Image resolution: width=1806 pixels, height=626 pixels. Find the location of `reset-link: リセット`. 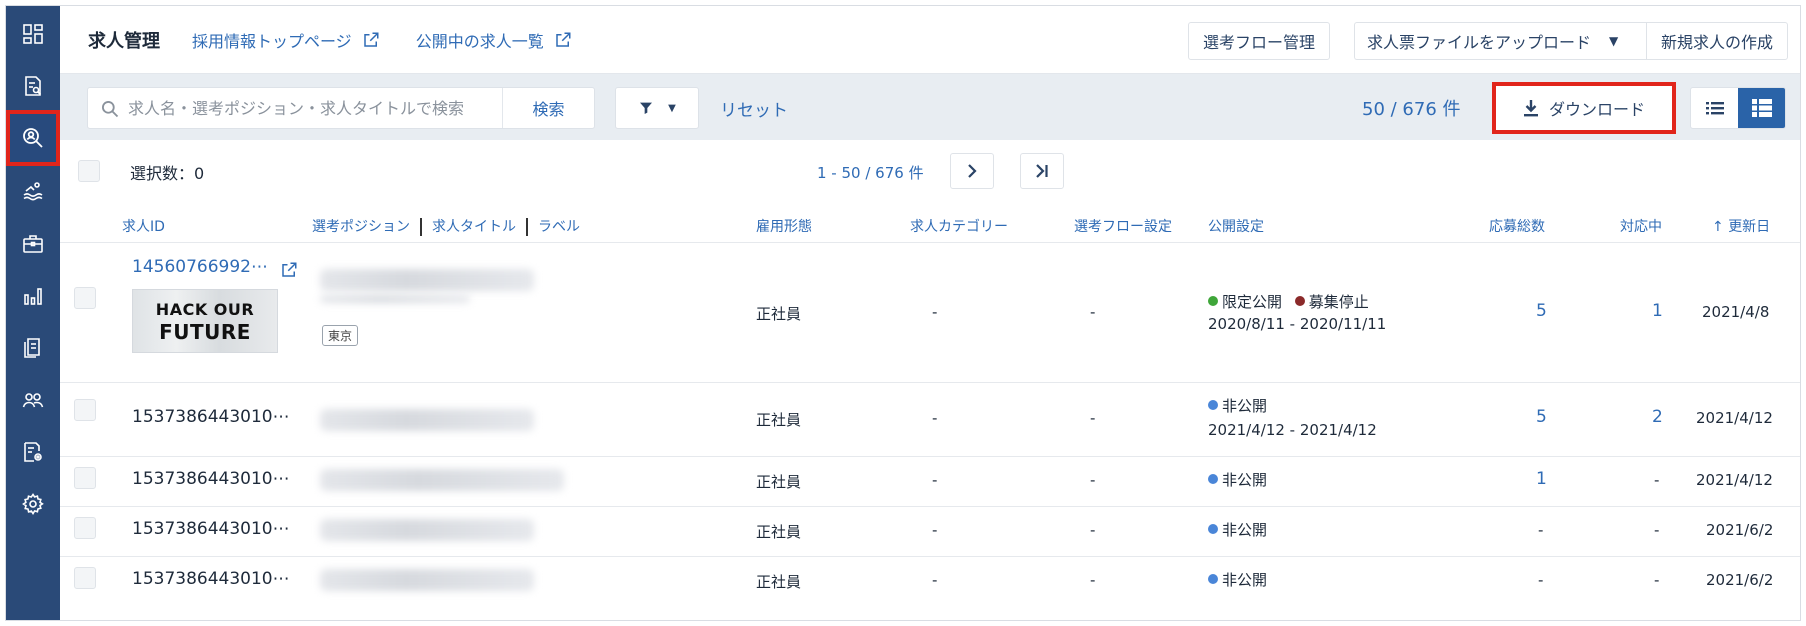

reset-link: リセット is located at coordinates (754, 108).